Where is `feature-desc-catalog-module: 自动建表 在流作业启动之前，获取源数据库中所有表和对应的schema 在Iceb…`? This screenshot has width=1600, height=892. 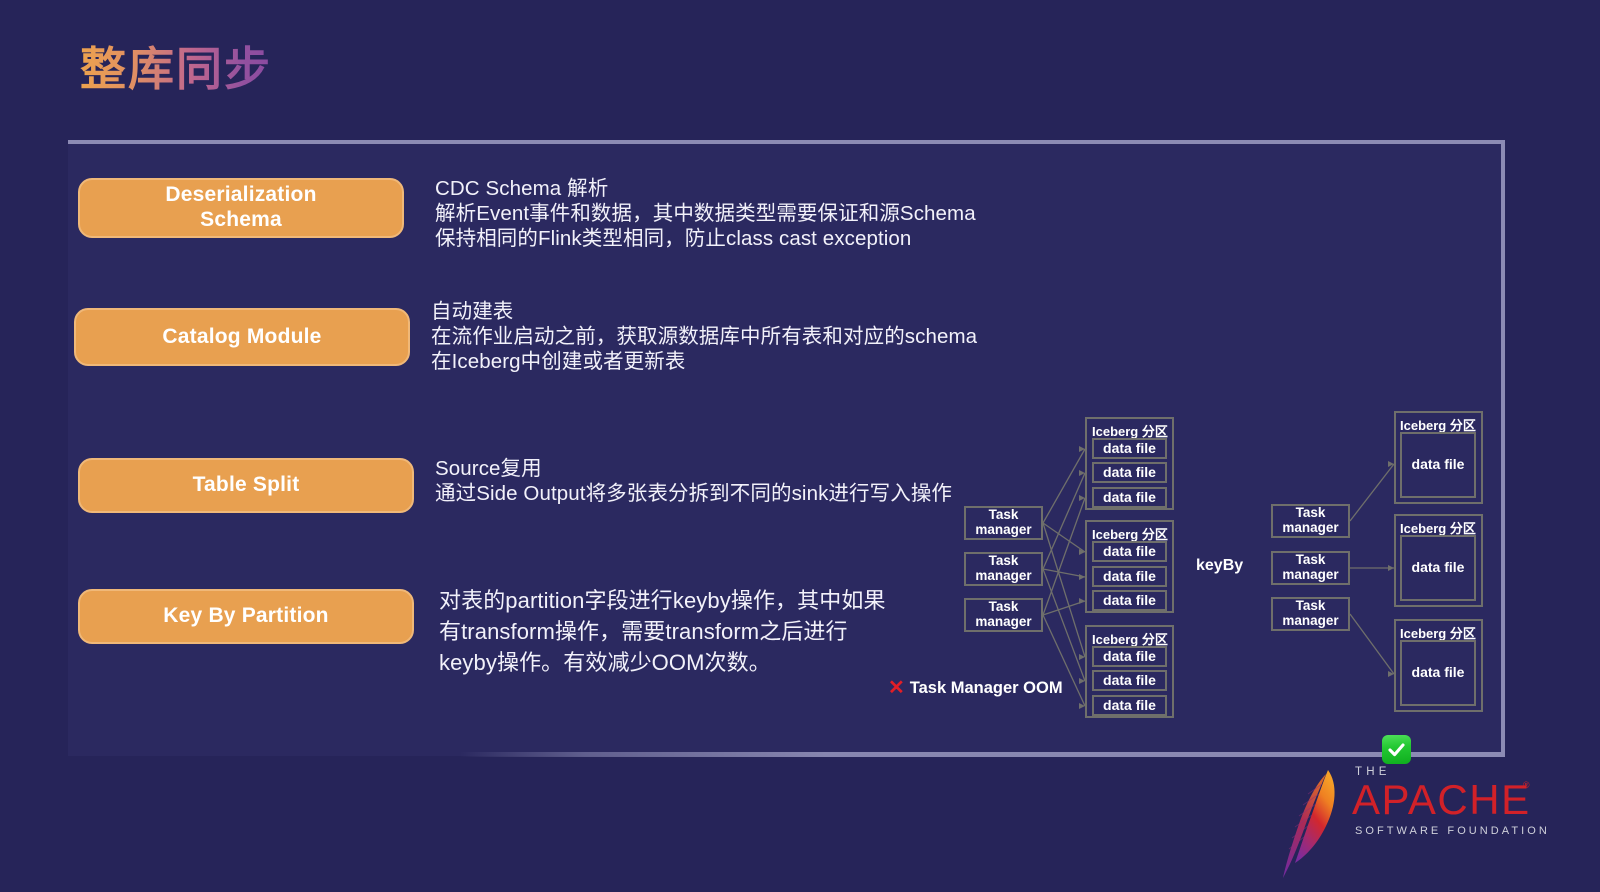 feature-desc-catalog-module: 自动建表 在流作业启动之前，获取源数据库中所有表和对应的schema 在Iceb… is located at coordinates (704, 336).